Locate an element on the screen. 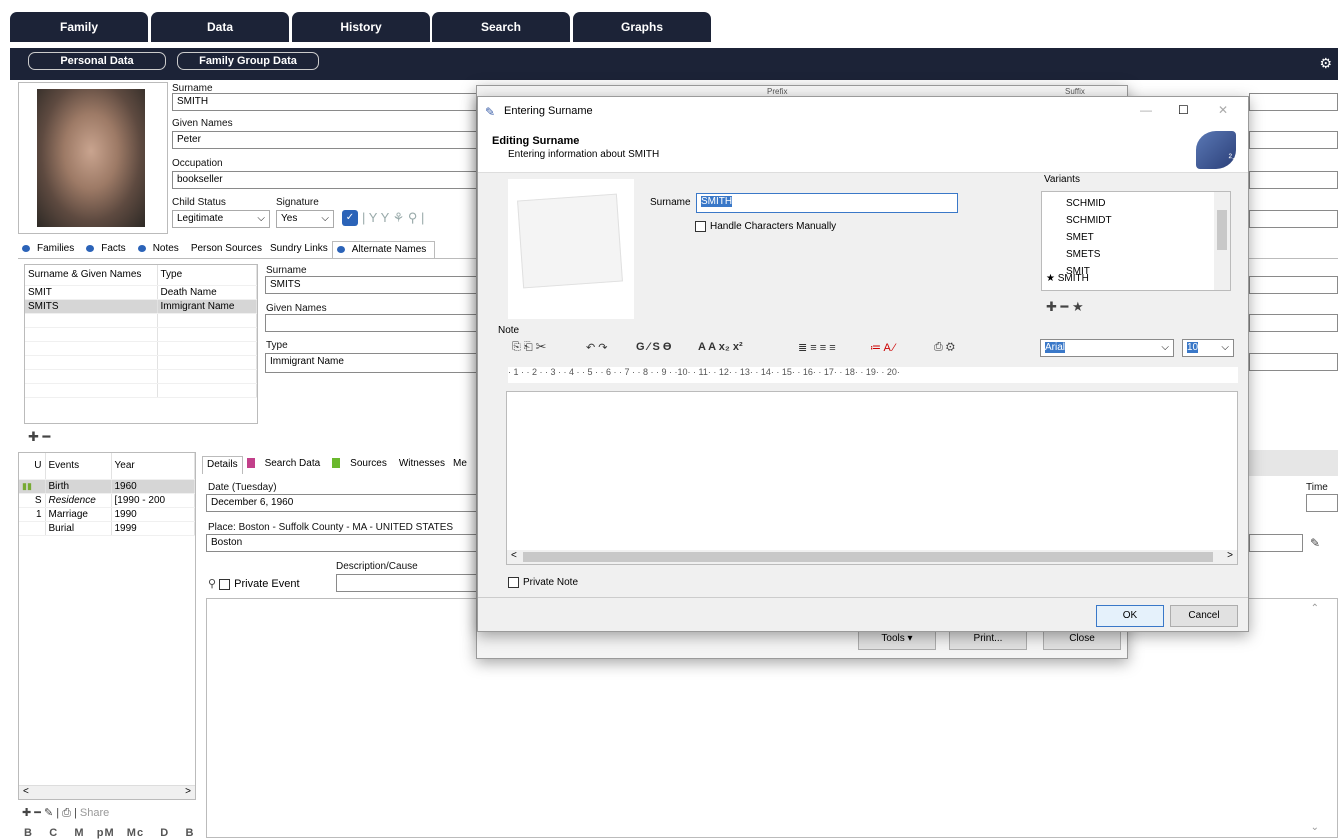 The width and height of the screenshot is (1338, 840). variants-list: SCHMID SCHMIDT SMET SMETS SMIT ★ SMITH is located at coordinates (1136, 241).